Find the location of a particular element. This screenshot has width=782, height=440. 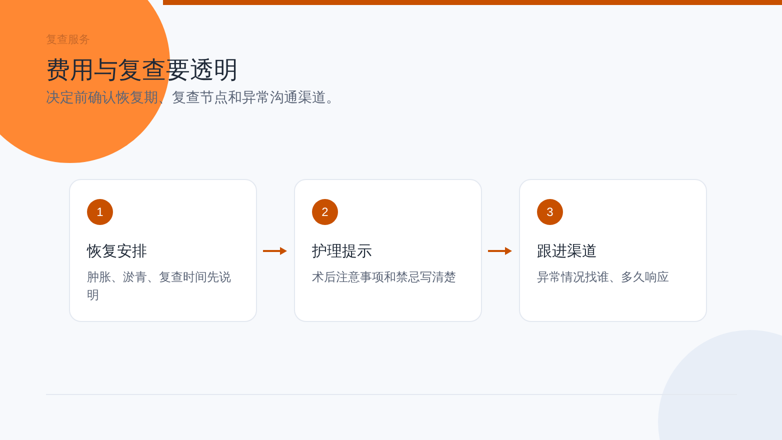

step-number: 2 is located at coordinates (325, 212).